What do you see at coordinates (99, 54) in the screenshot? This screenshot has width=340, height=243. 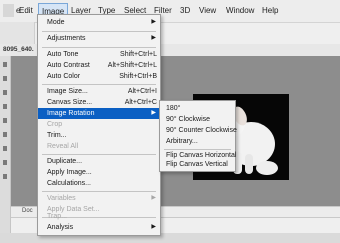 I see `menu-item-auto-tone: Auto Tone Shift+Ctrl+L` at bounding box center [99, 54].